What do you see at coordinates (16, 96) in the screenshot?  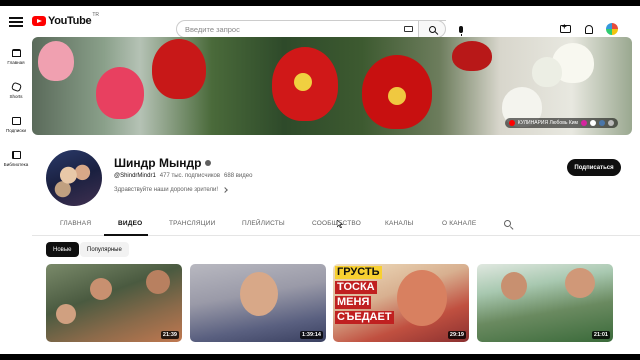 I see `guide-item-label: Shorts` at bounding box center [16, 96].